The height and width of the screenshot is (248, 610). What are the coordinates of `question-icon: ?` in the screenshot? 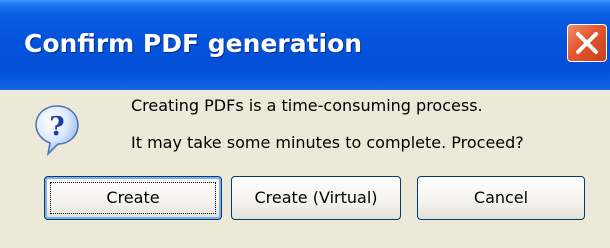 It's located at (57, 130).